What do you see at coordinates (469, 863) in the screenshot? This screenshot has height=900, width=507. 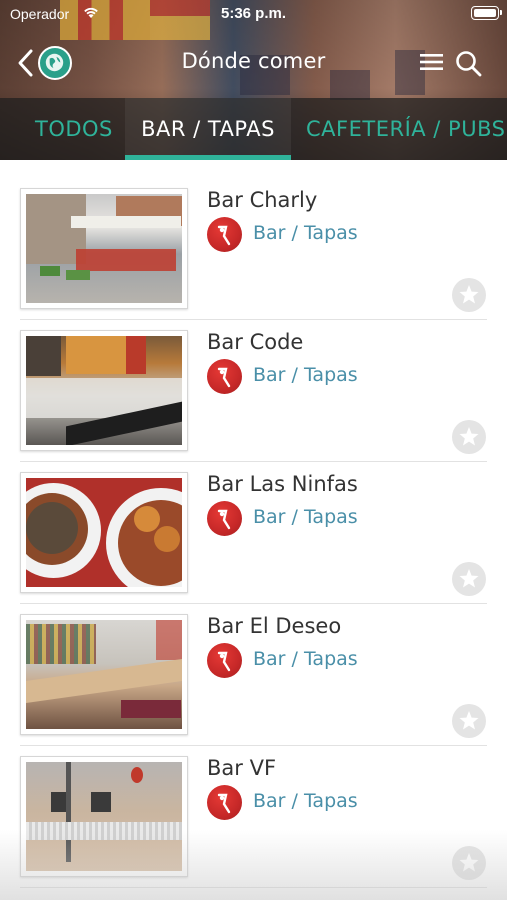 I see `favorite-star-icon` at bounding box center [469, 863].